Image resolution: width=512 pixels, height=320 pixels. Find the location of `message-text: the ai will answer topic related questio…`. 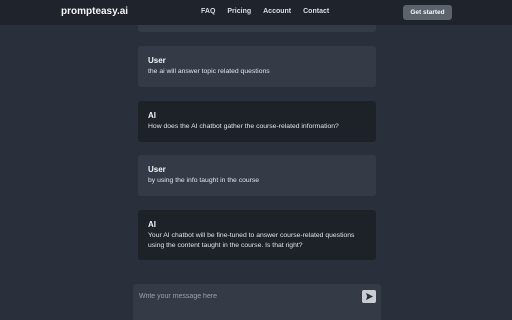

message-text: the ai will answer topic related questio… is located at coordinates (209, 71).